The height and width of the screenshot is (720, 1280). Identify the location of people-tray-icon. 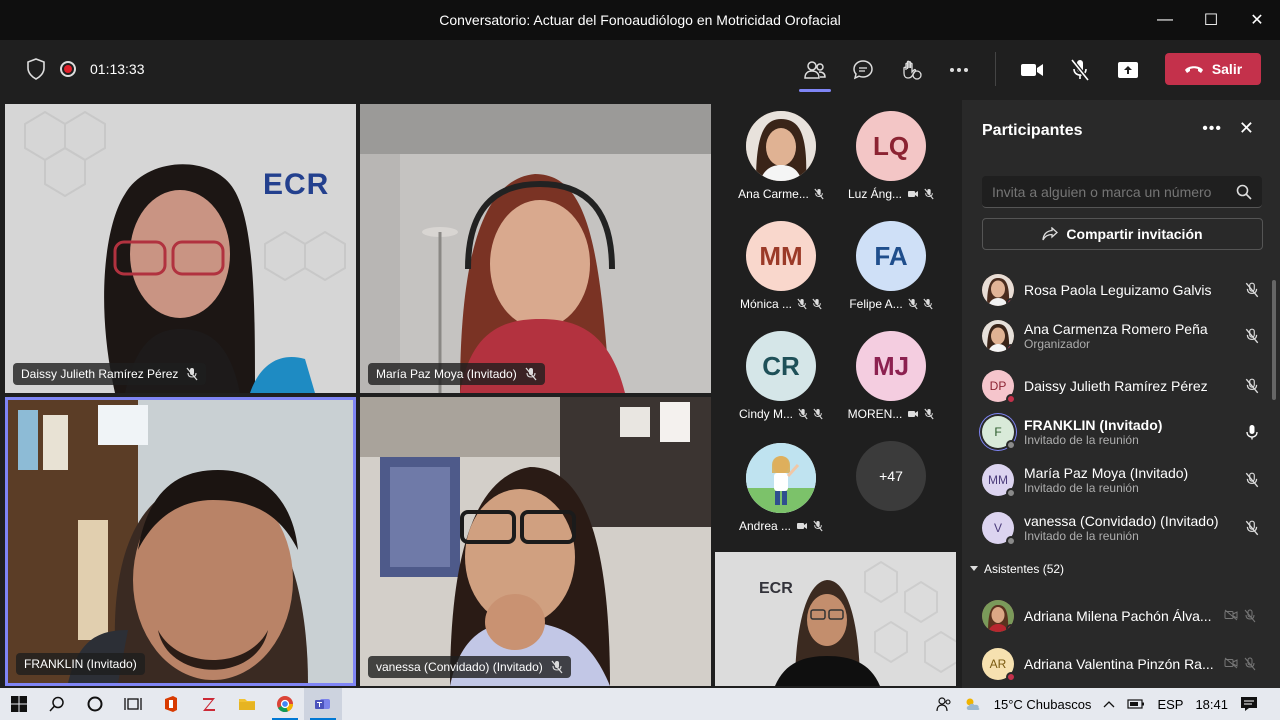
(944, 704).